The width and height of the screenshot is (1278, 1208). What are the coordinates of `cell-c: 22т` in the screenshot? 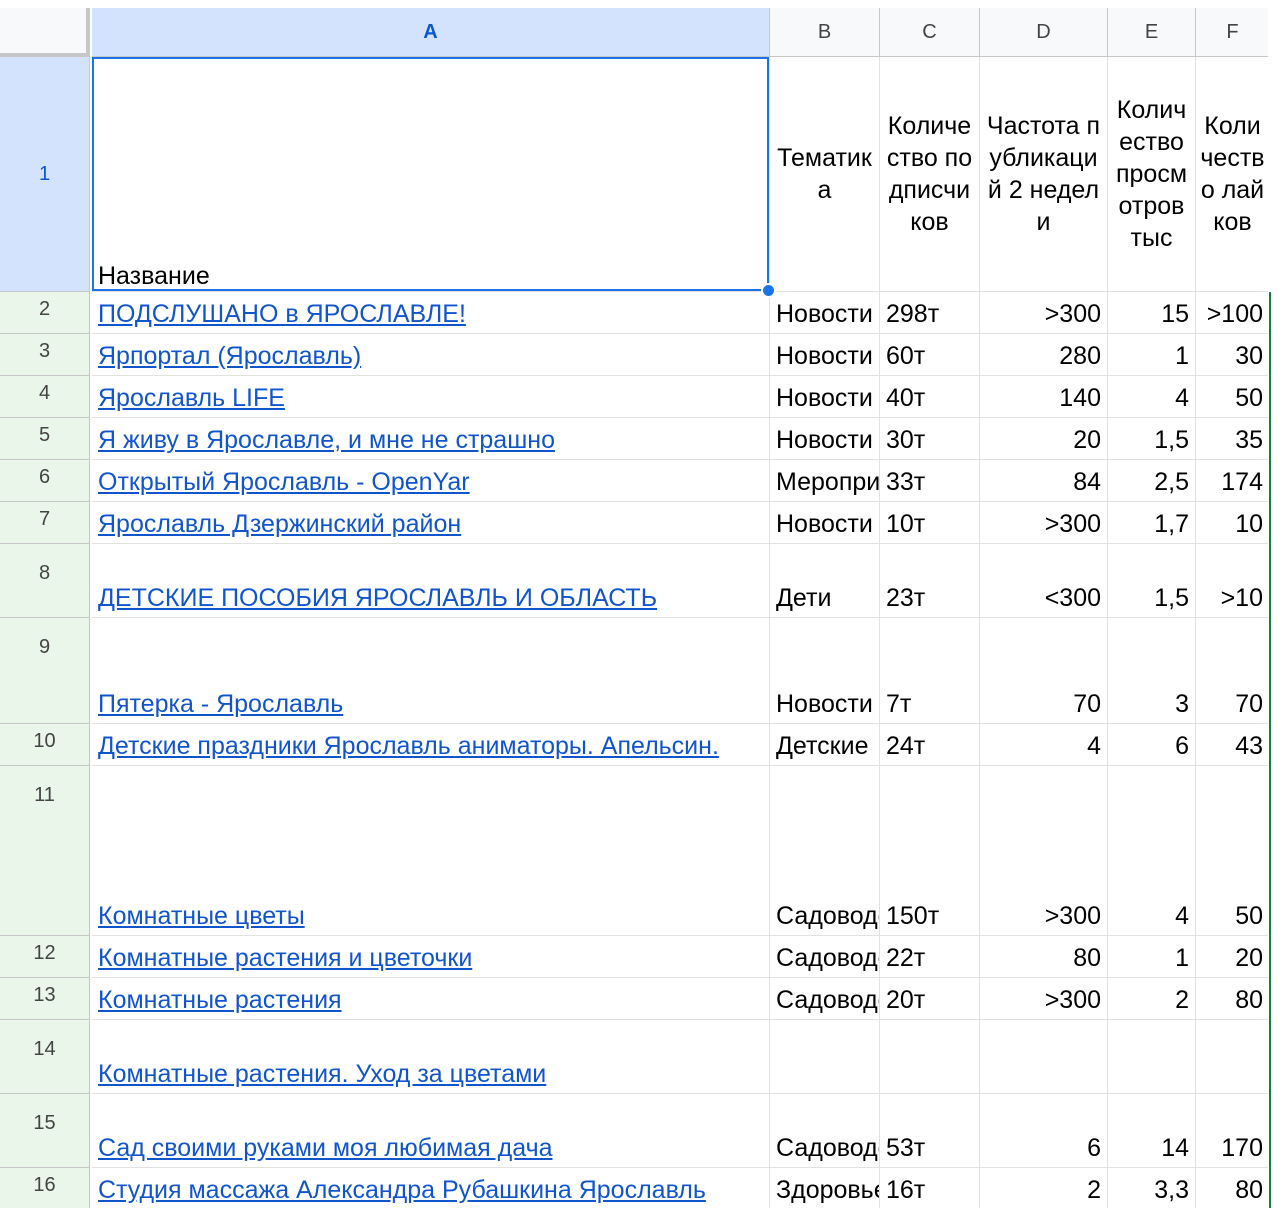 It's located at (930, 957).